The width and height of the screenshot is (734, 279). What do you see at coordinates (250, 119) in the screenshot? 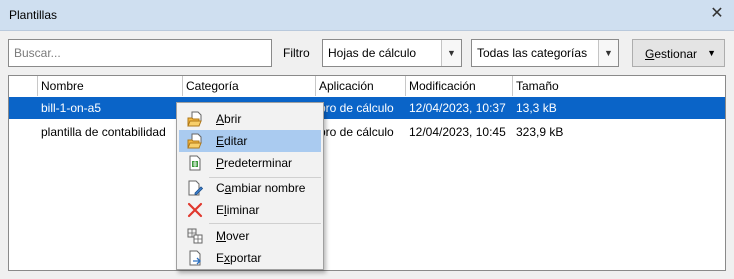
I see `menu-item-open: Abrir` at bounding box center [250, 119].